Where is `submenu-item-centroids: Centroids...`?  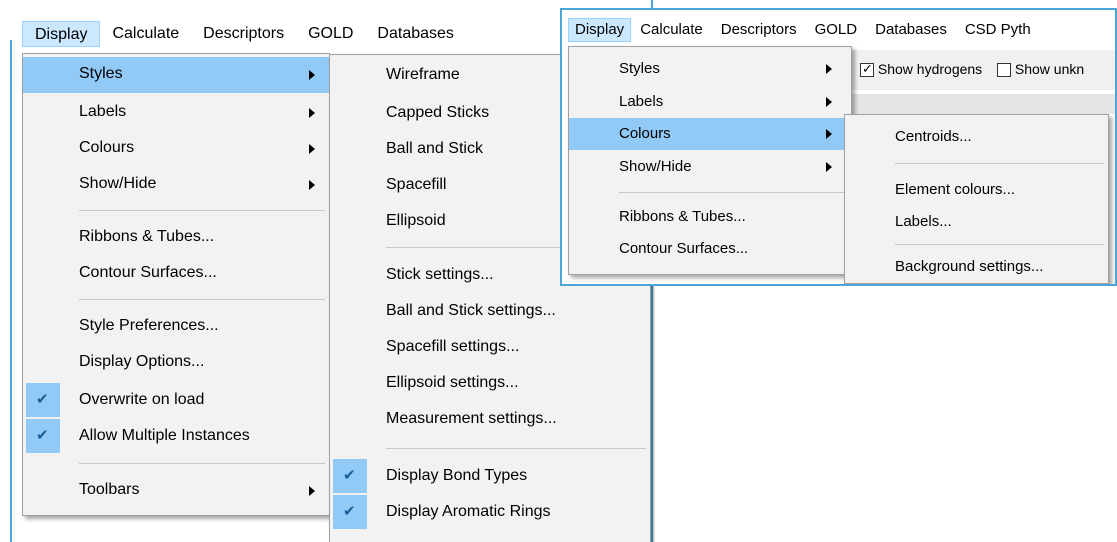
submenu-item-centroids: Centroids... is located at coordinates (976, 137).